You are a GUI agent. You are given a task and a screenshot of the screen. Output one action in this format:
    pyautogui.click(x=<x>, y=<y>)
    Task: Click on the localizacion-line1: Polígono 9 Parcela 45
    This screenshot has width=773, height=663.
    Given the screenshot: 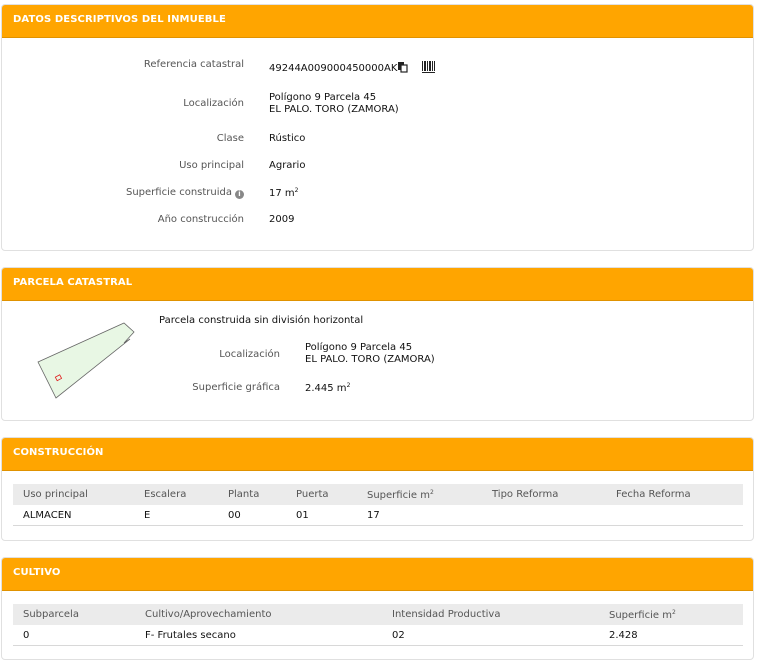 What is the action you would take?
    pyautogui.click(x=323, y=97)
    